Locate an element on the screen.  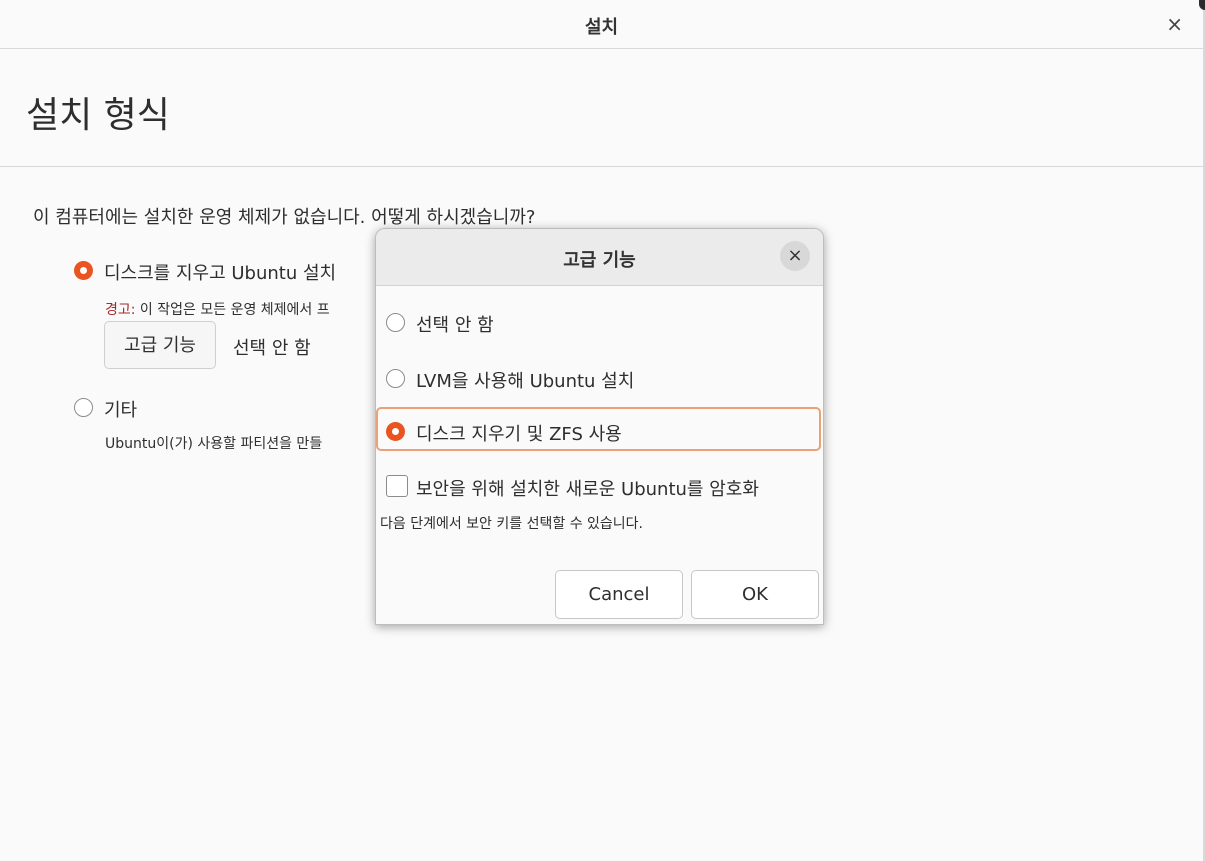
encrypt-label: 보안을 위해 설치한 새로운 Ubuntu를 암호화 is located at coordinates (587, 489).